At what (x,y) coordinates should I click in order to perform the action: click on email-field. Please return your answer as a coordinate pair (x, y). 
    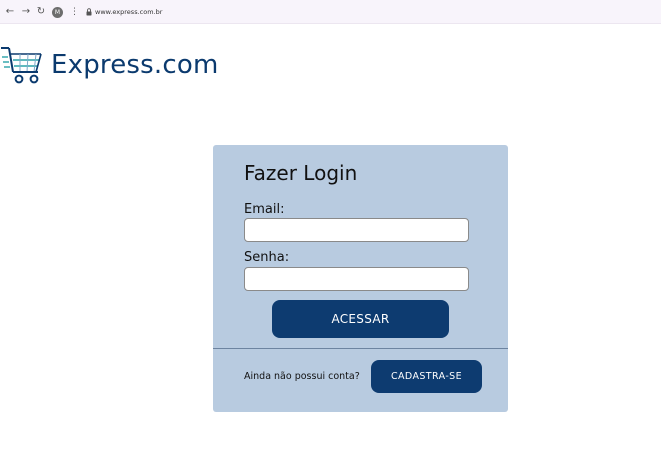
    Looking at the image, I should click on (356, 230).